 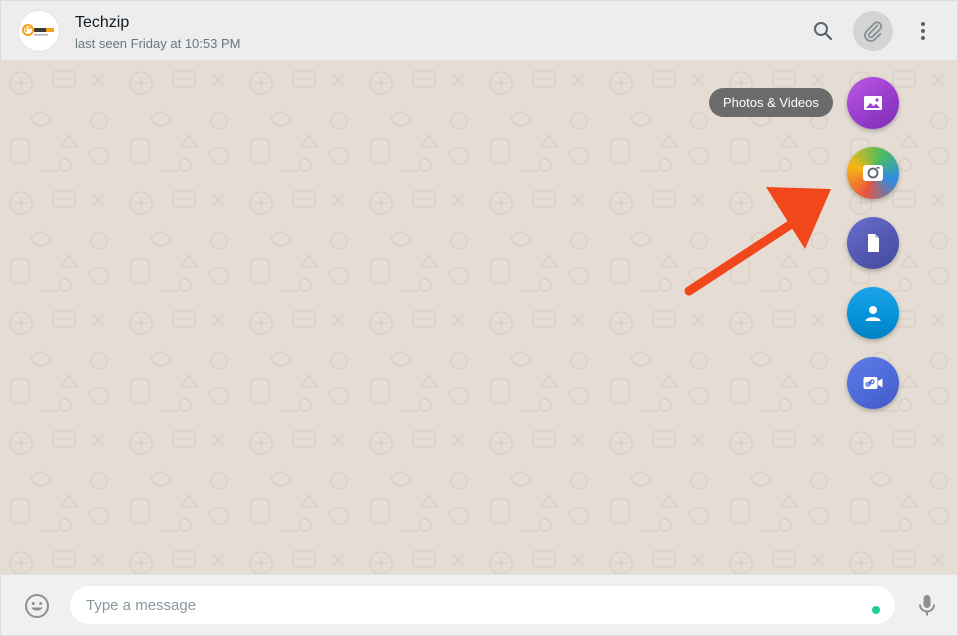 I want to click on image-icon, so click(x=873, y=103).